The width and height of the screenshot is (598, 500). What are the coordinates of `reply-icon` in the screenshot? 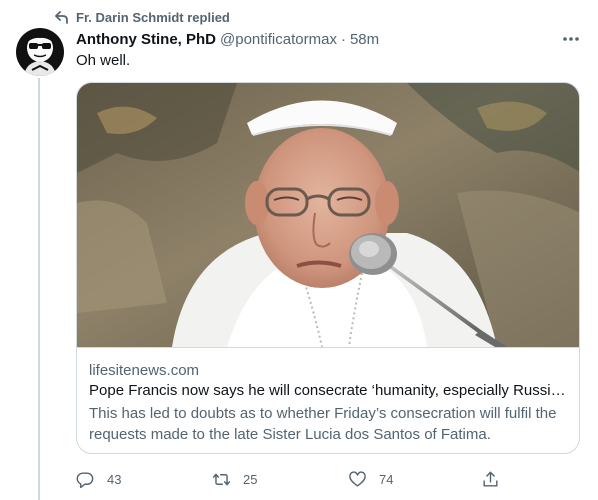 It's located at (85, 479).